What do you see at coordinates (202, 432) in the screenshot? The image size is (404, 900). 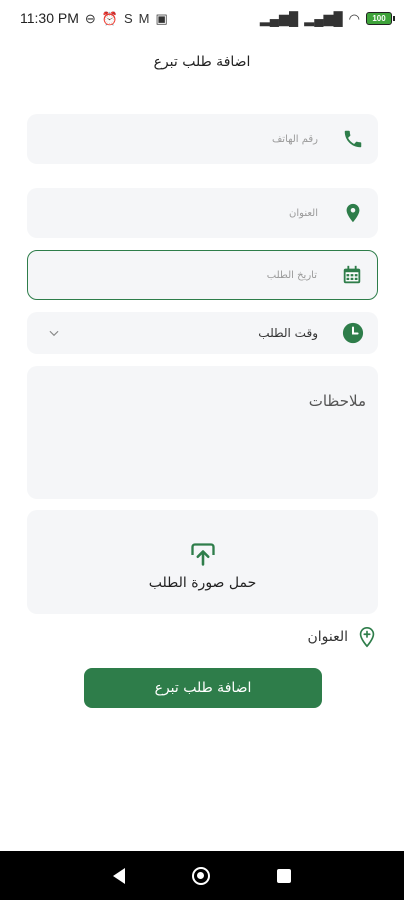 I see `notes-textarea: ملاحظات` at bounding box center [202, 432].